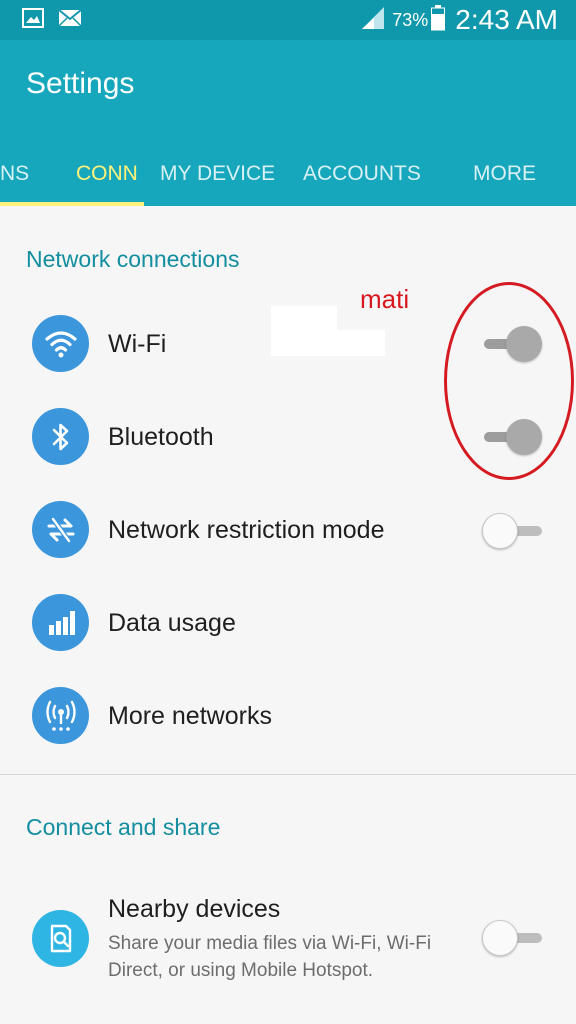 This screenshot has width=576, height=1024. What do you see at coordinates (161, 437) in the screenshot?
I see `bluetooth-label: Bluetooth` at bounding box center [161, 437].